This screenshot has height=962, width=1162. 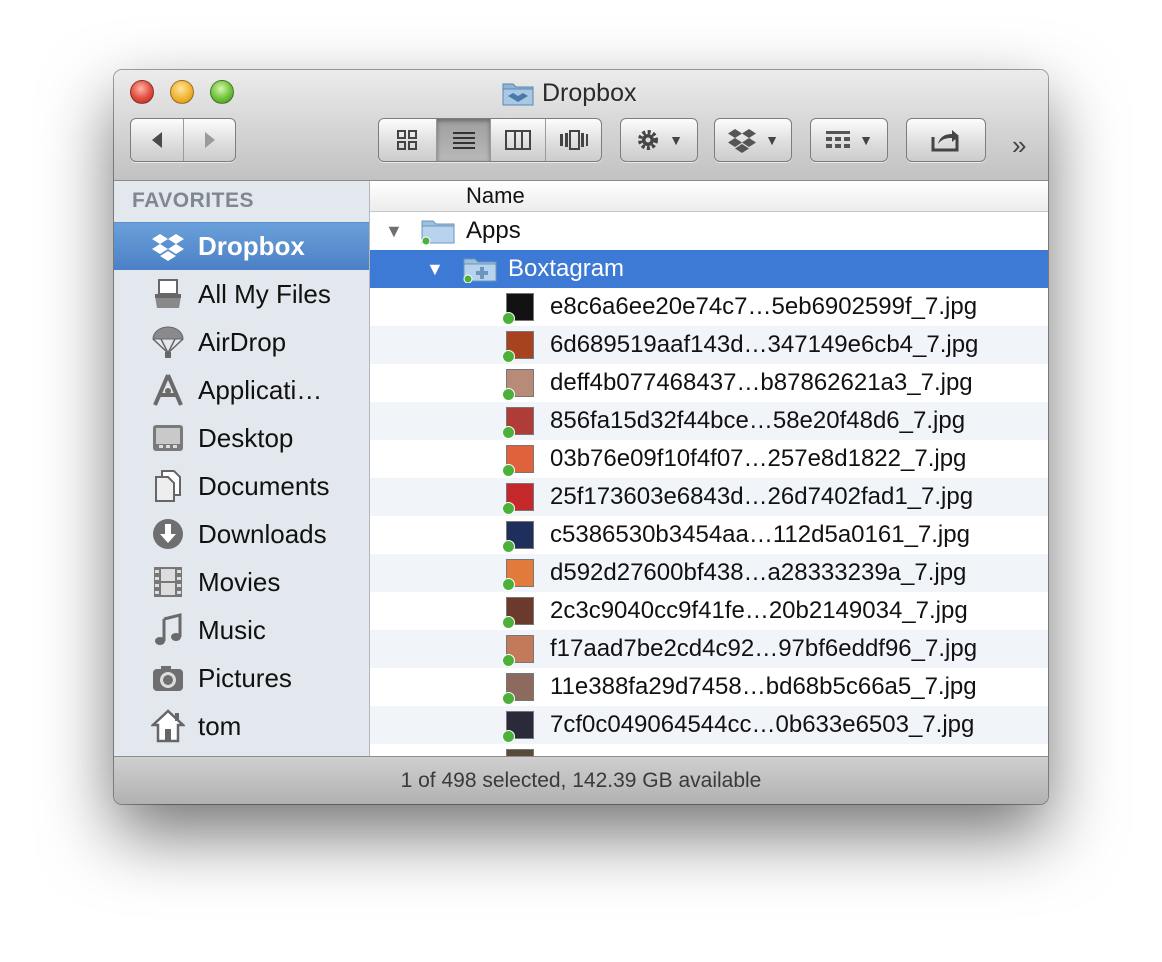 I want to click on status-bar: 1 of 498 selected, 142.39 GB available, so click(x=581, y=780).